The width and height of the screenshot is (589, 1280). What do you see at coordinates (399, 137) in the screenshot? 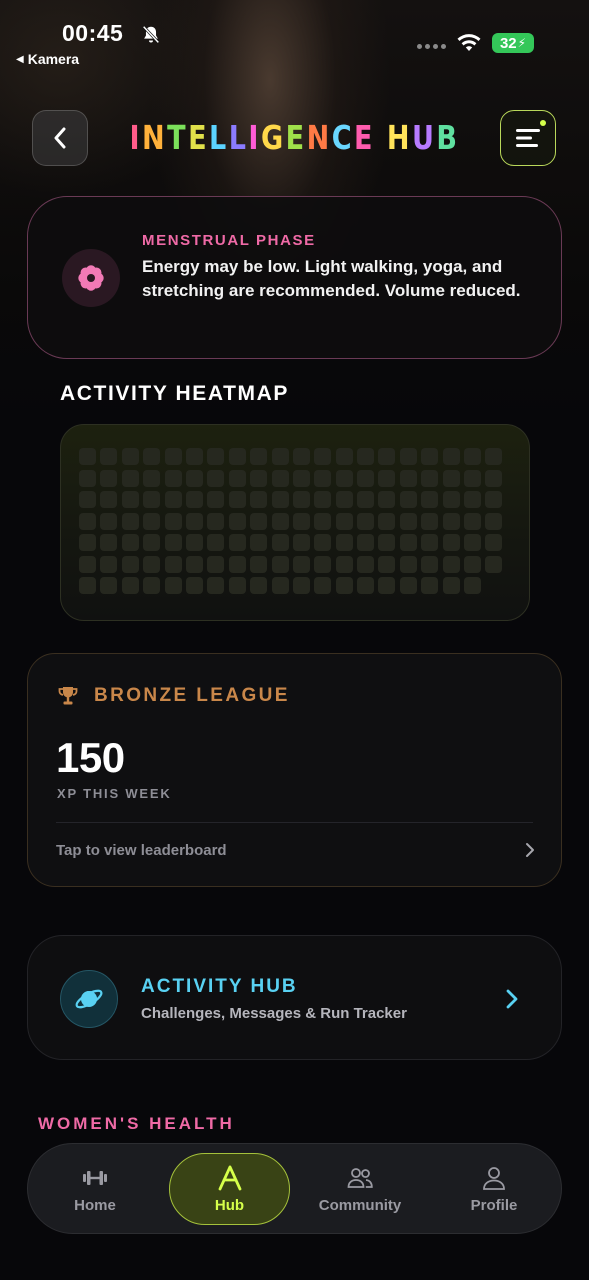
I see `page-title-letter: H` at bounding box center [399, 137].